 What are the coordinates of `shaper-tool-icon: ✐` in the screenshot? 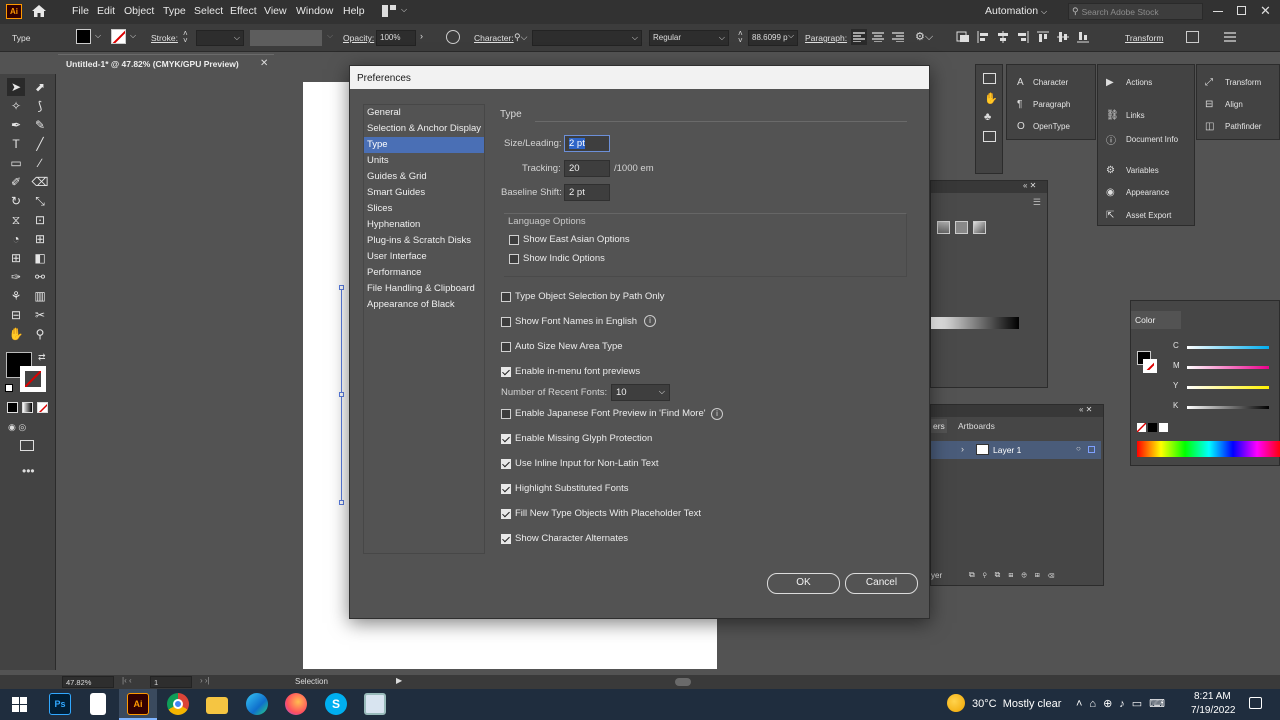 It's located at (16, 182).